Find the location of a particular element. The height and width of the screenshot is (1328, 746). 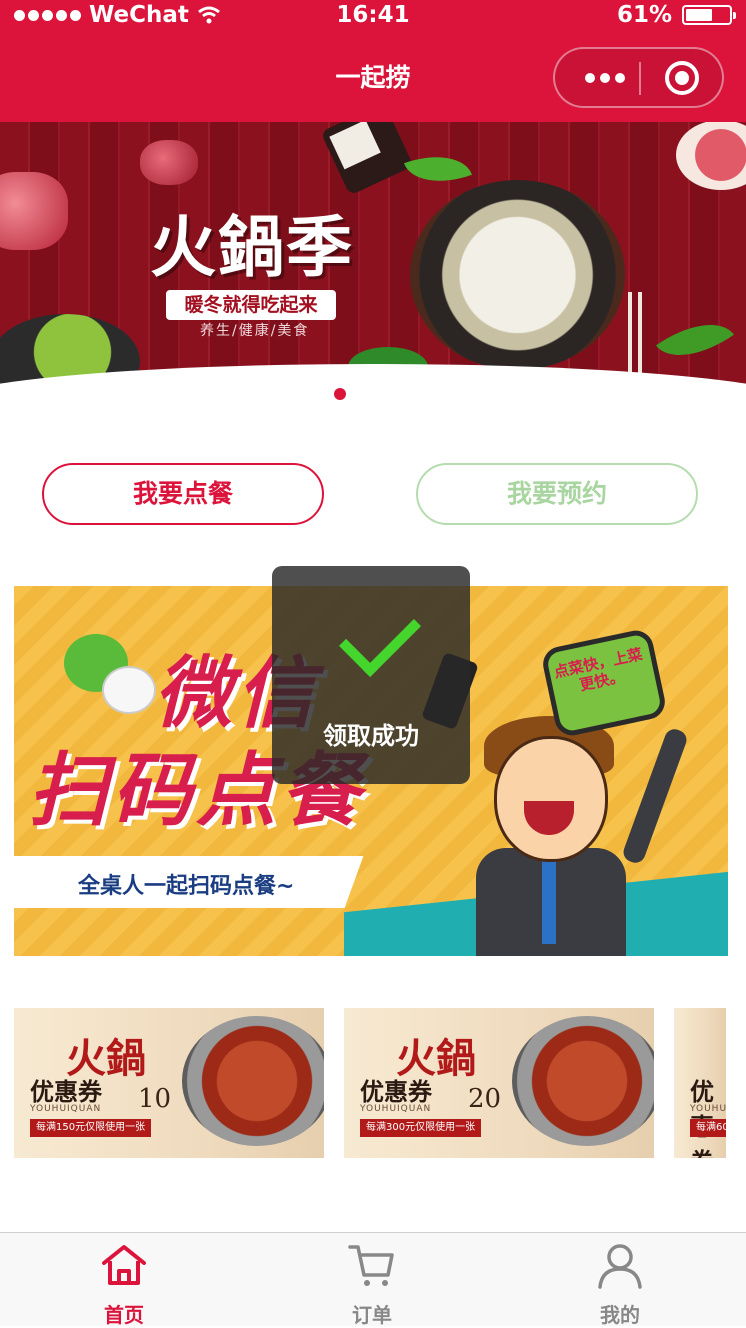

coupon-condition: 每满150元仅限使用一张 is located at coordinates (91, 1128).